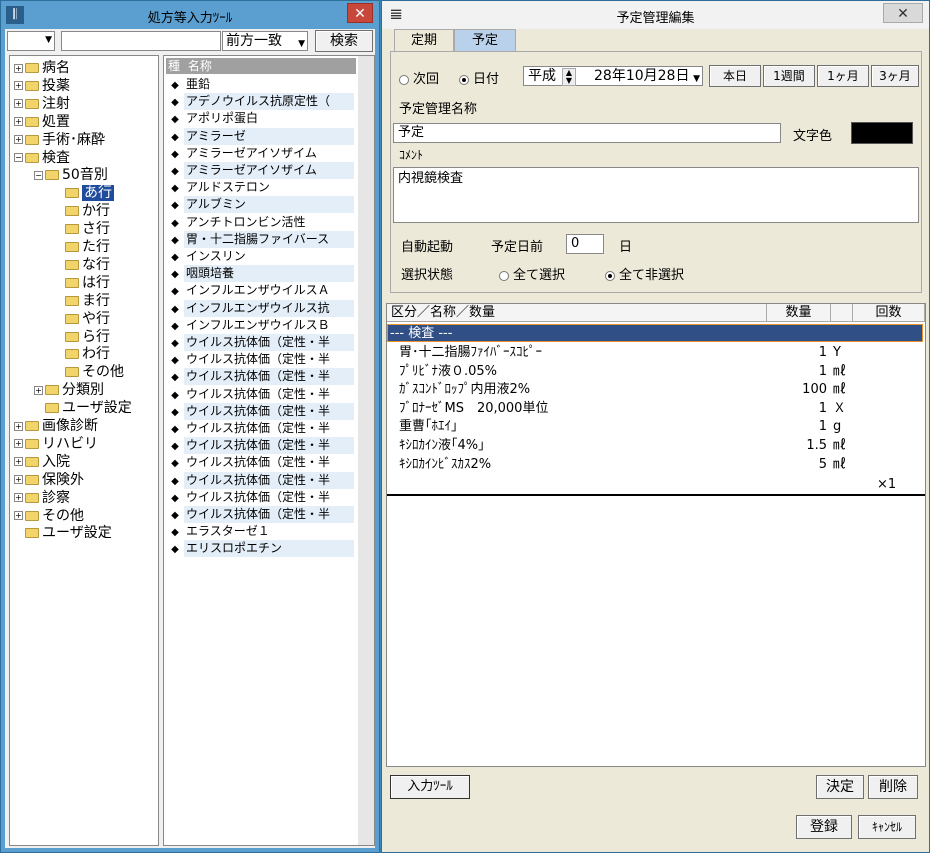 The image size is (930, 853). I want to click on tree-node: + その他, so click(49, 516).